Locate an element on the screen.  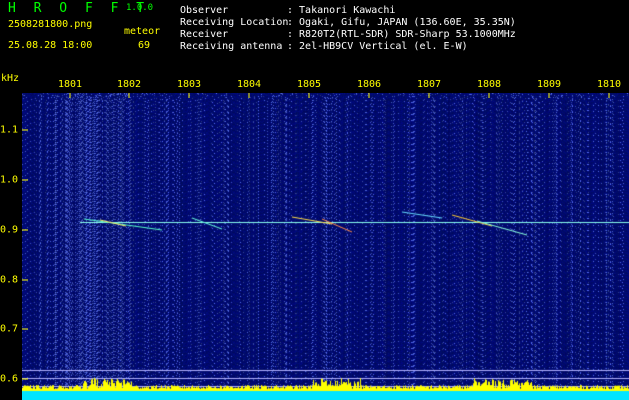
freq-label-0-8: 0.8 is located at coordinates (9, 280).